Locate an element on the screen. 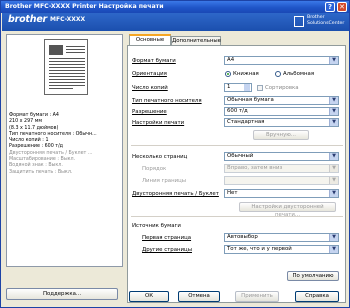  copies-label: Число копий is located at coordinates (150, 88).